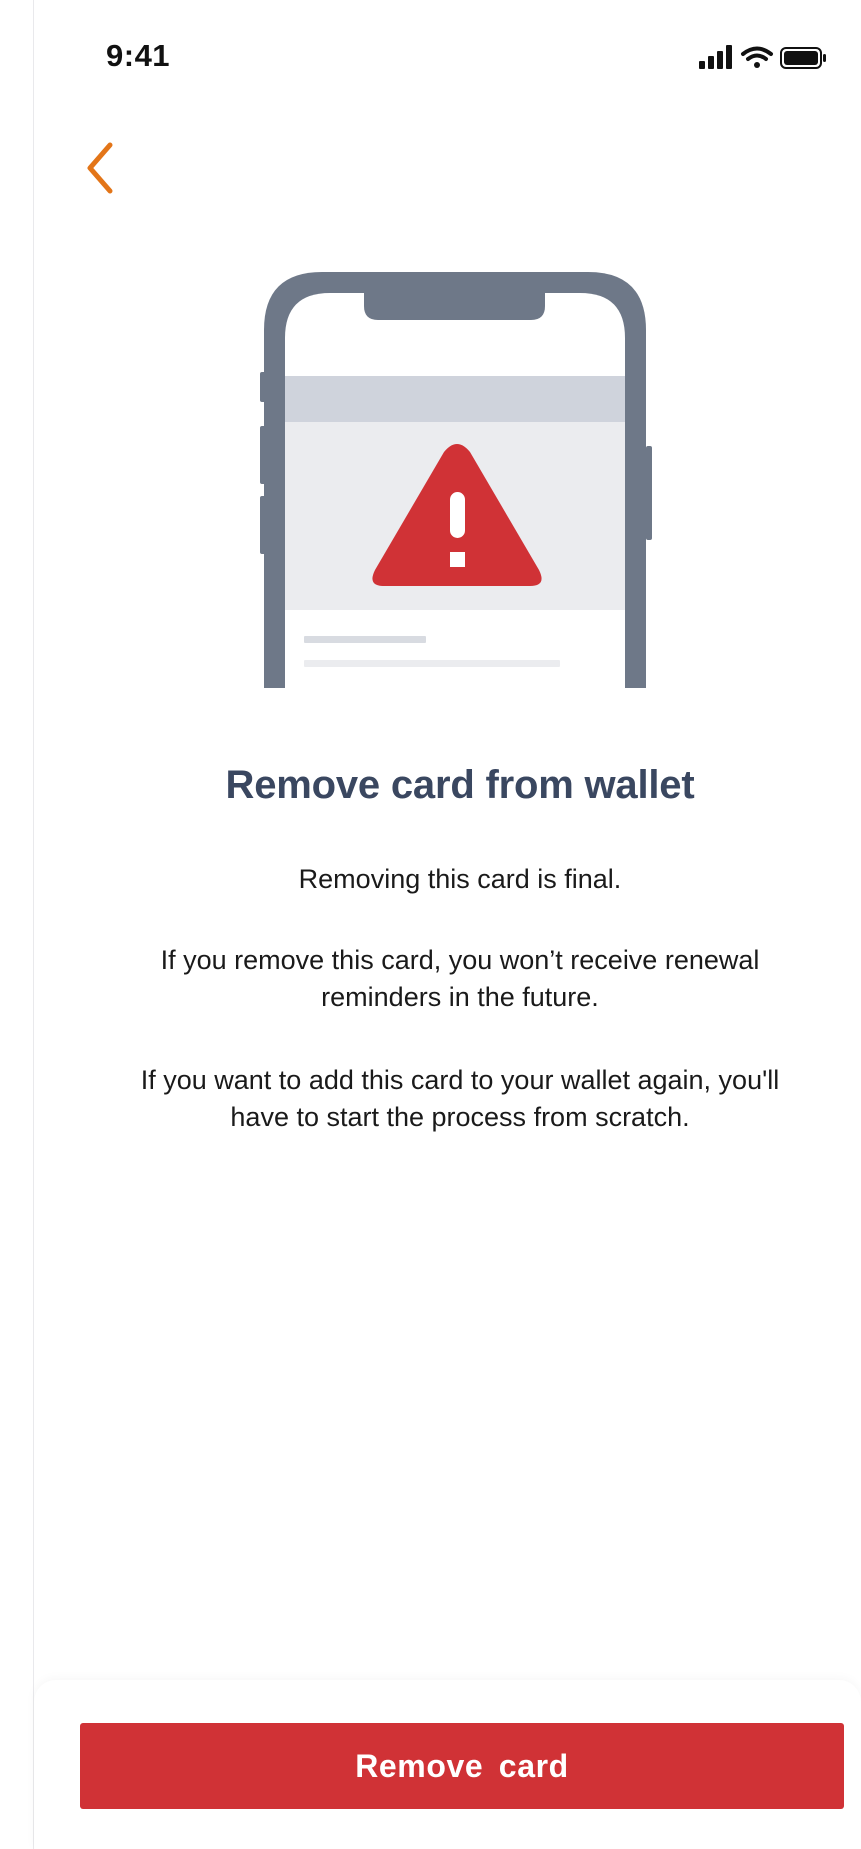 Image resolution: width=861 pixels, height=1849 pixels. What do you see at coordinates (803, 58) in the screenshot?
I see `battery-icon` at bounding box center [803, 58].